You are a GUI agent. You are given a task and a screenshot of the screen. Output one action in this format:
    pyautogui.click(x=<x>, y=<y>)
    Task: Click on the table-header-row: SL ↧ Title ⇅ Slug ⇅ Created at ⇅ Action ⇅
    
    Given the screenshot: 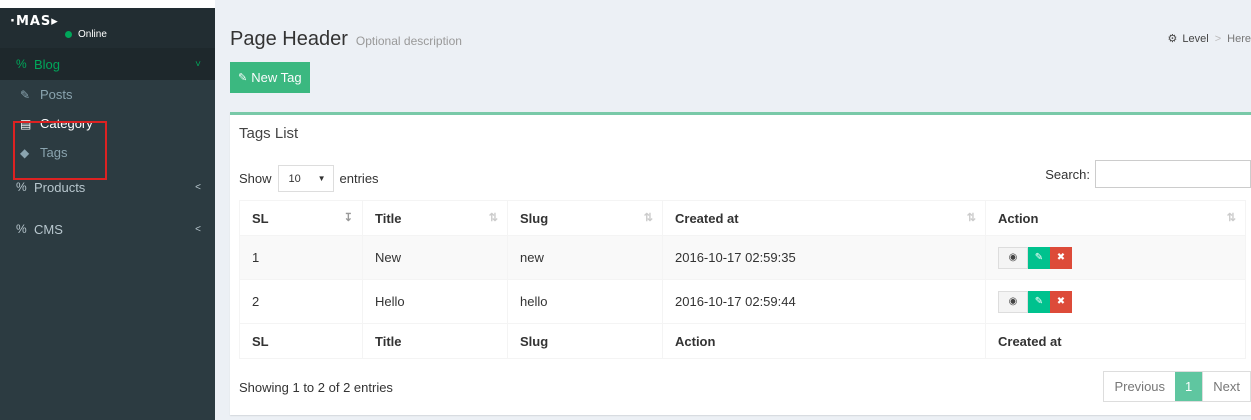 What is the action you would take?
    pyautogui.click(x=742, y=218)
    